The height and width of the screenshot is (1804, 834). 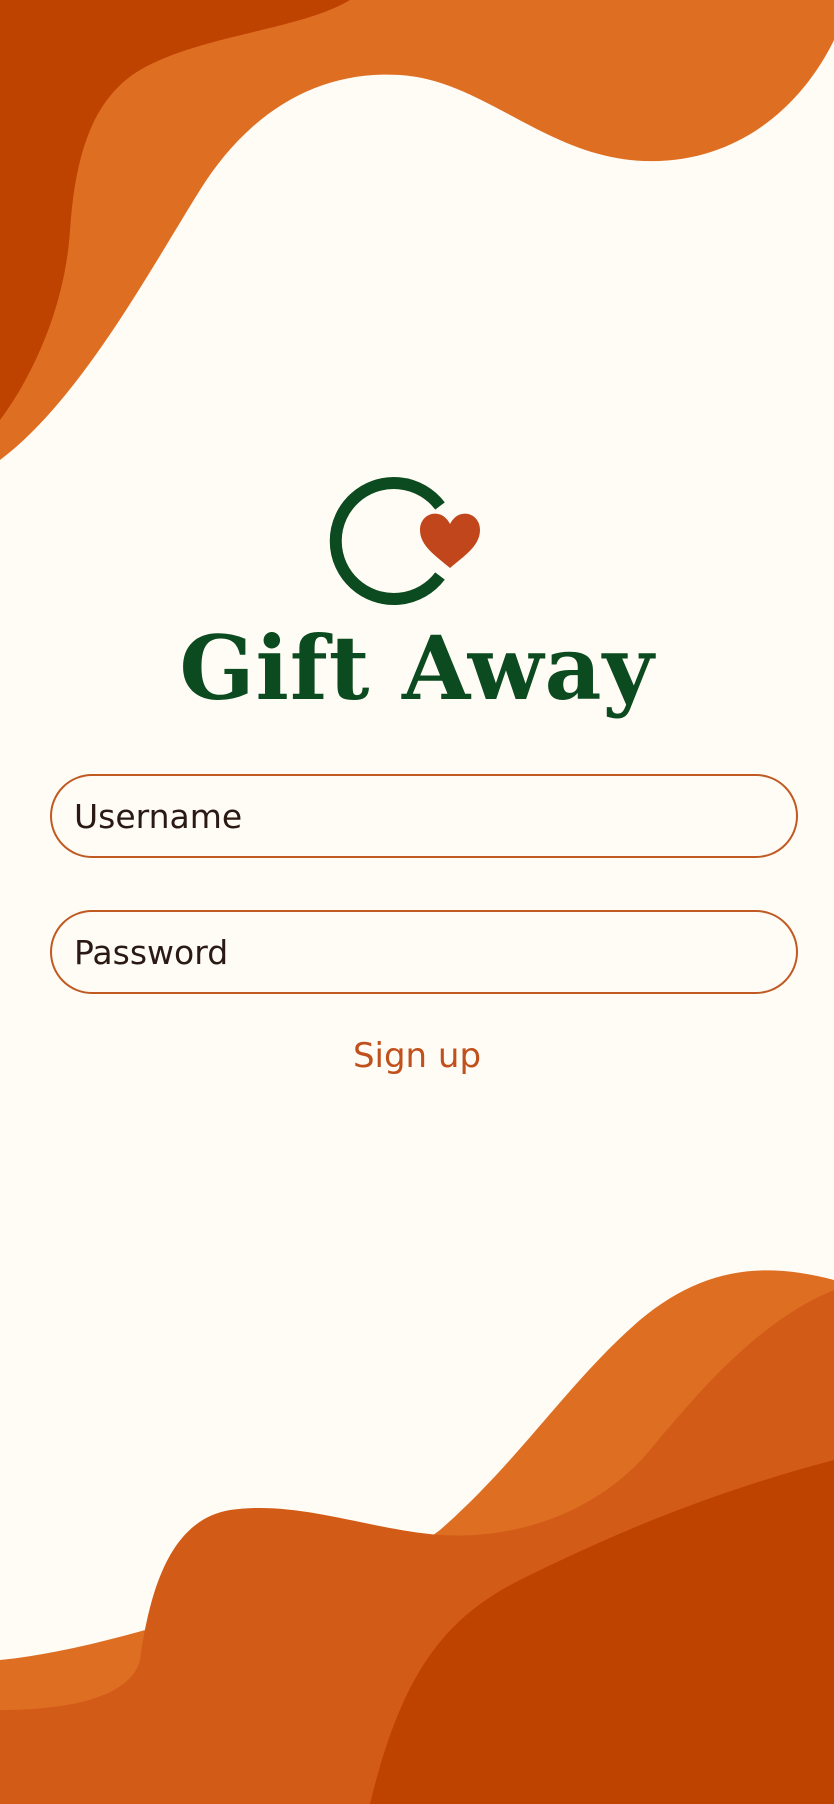 What do you see at coordinates (404, 541) in the screenshot?
I see `gift-away-logo-icon` at bounding box center [404, 541].